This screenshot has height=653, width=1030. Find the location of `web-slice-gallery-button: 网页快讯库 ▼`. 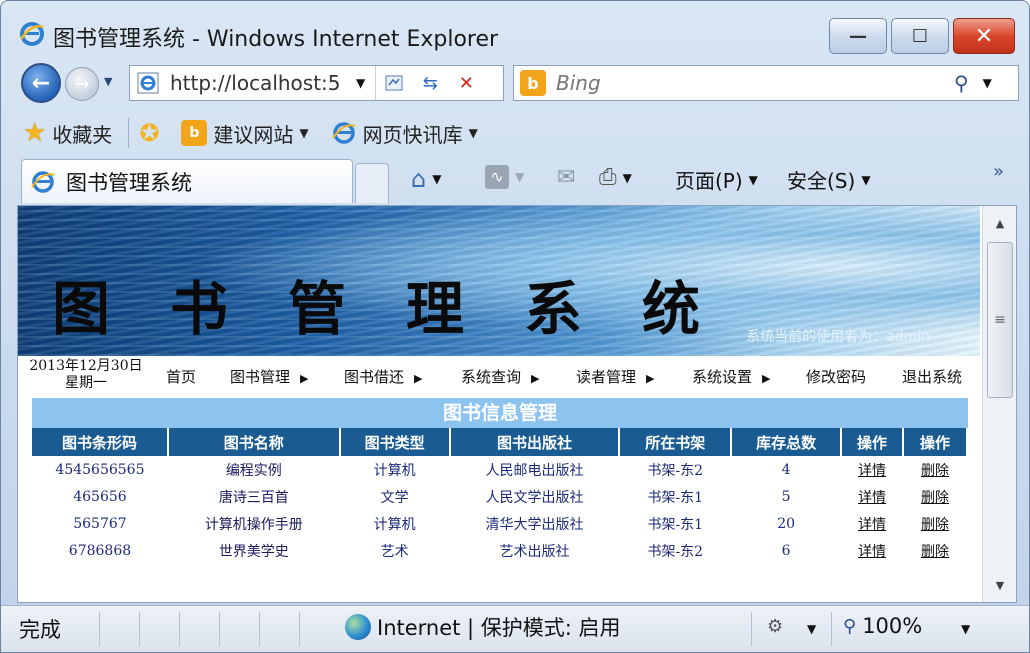

web-slice-gallery-button: 网页快讯库 ▼ is located at coordinates (404, 133).